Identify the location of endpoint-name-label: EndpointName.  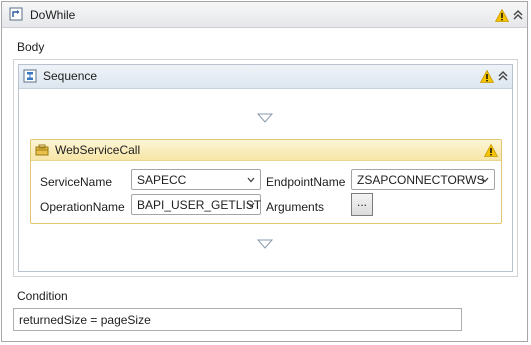
(306, 182).